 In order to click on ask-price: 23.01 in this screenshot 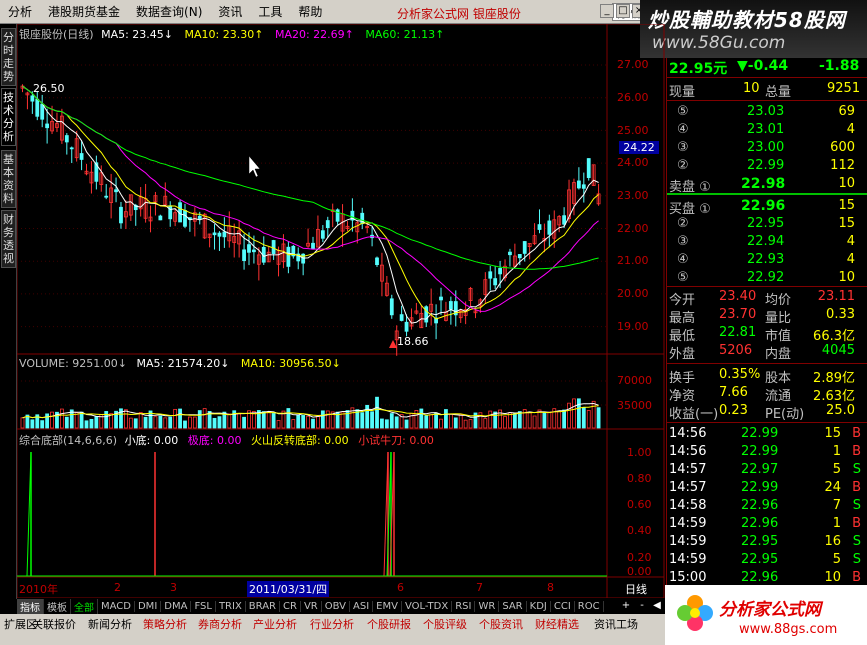, I will do `click(766, 129)`.